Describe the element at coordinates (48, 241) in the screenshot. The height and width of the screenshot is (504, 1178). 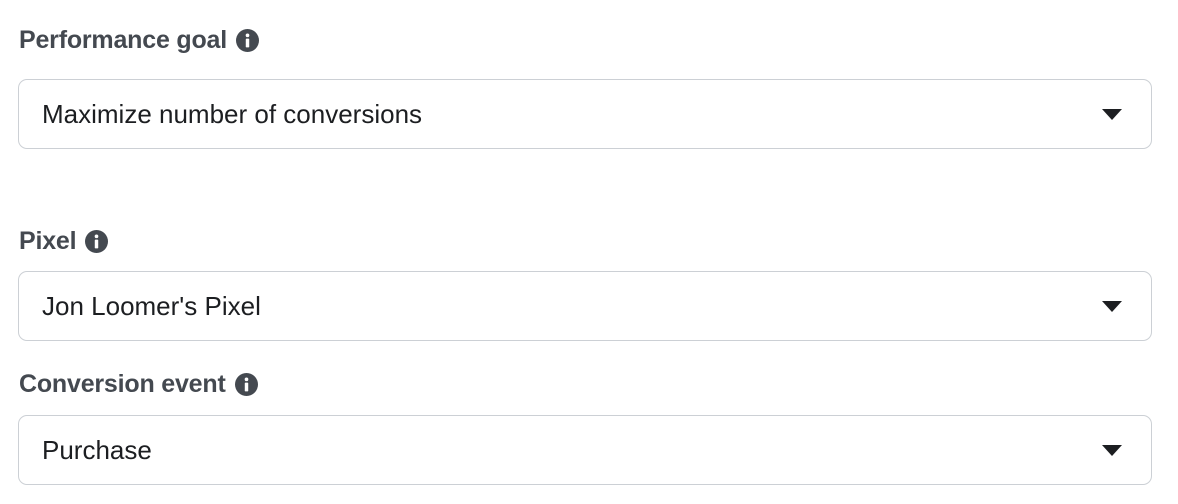
I see `pixel-label: Pixel` at that location.